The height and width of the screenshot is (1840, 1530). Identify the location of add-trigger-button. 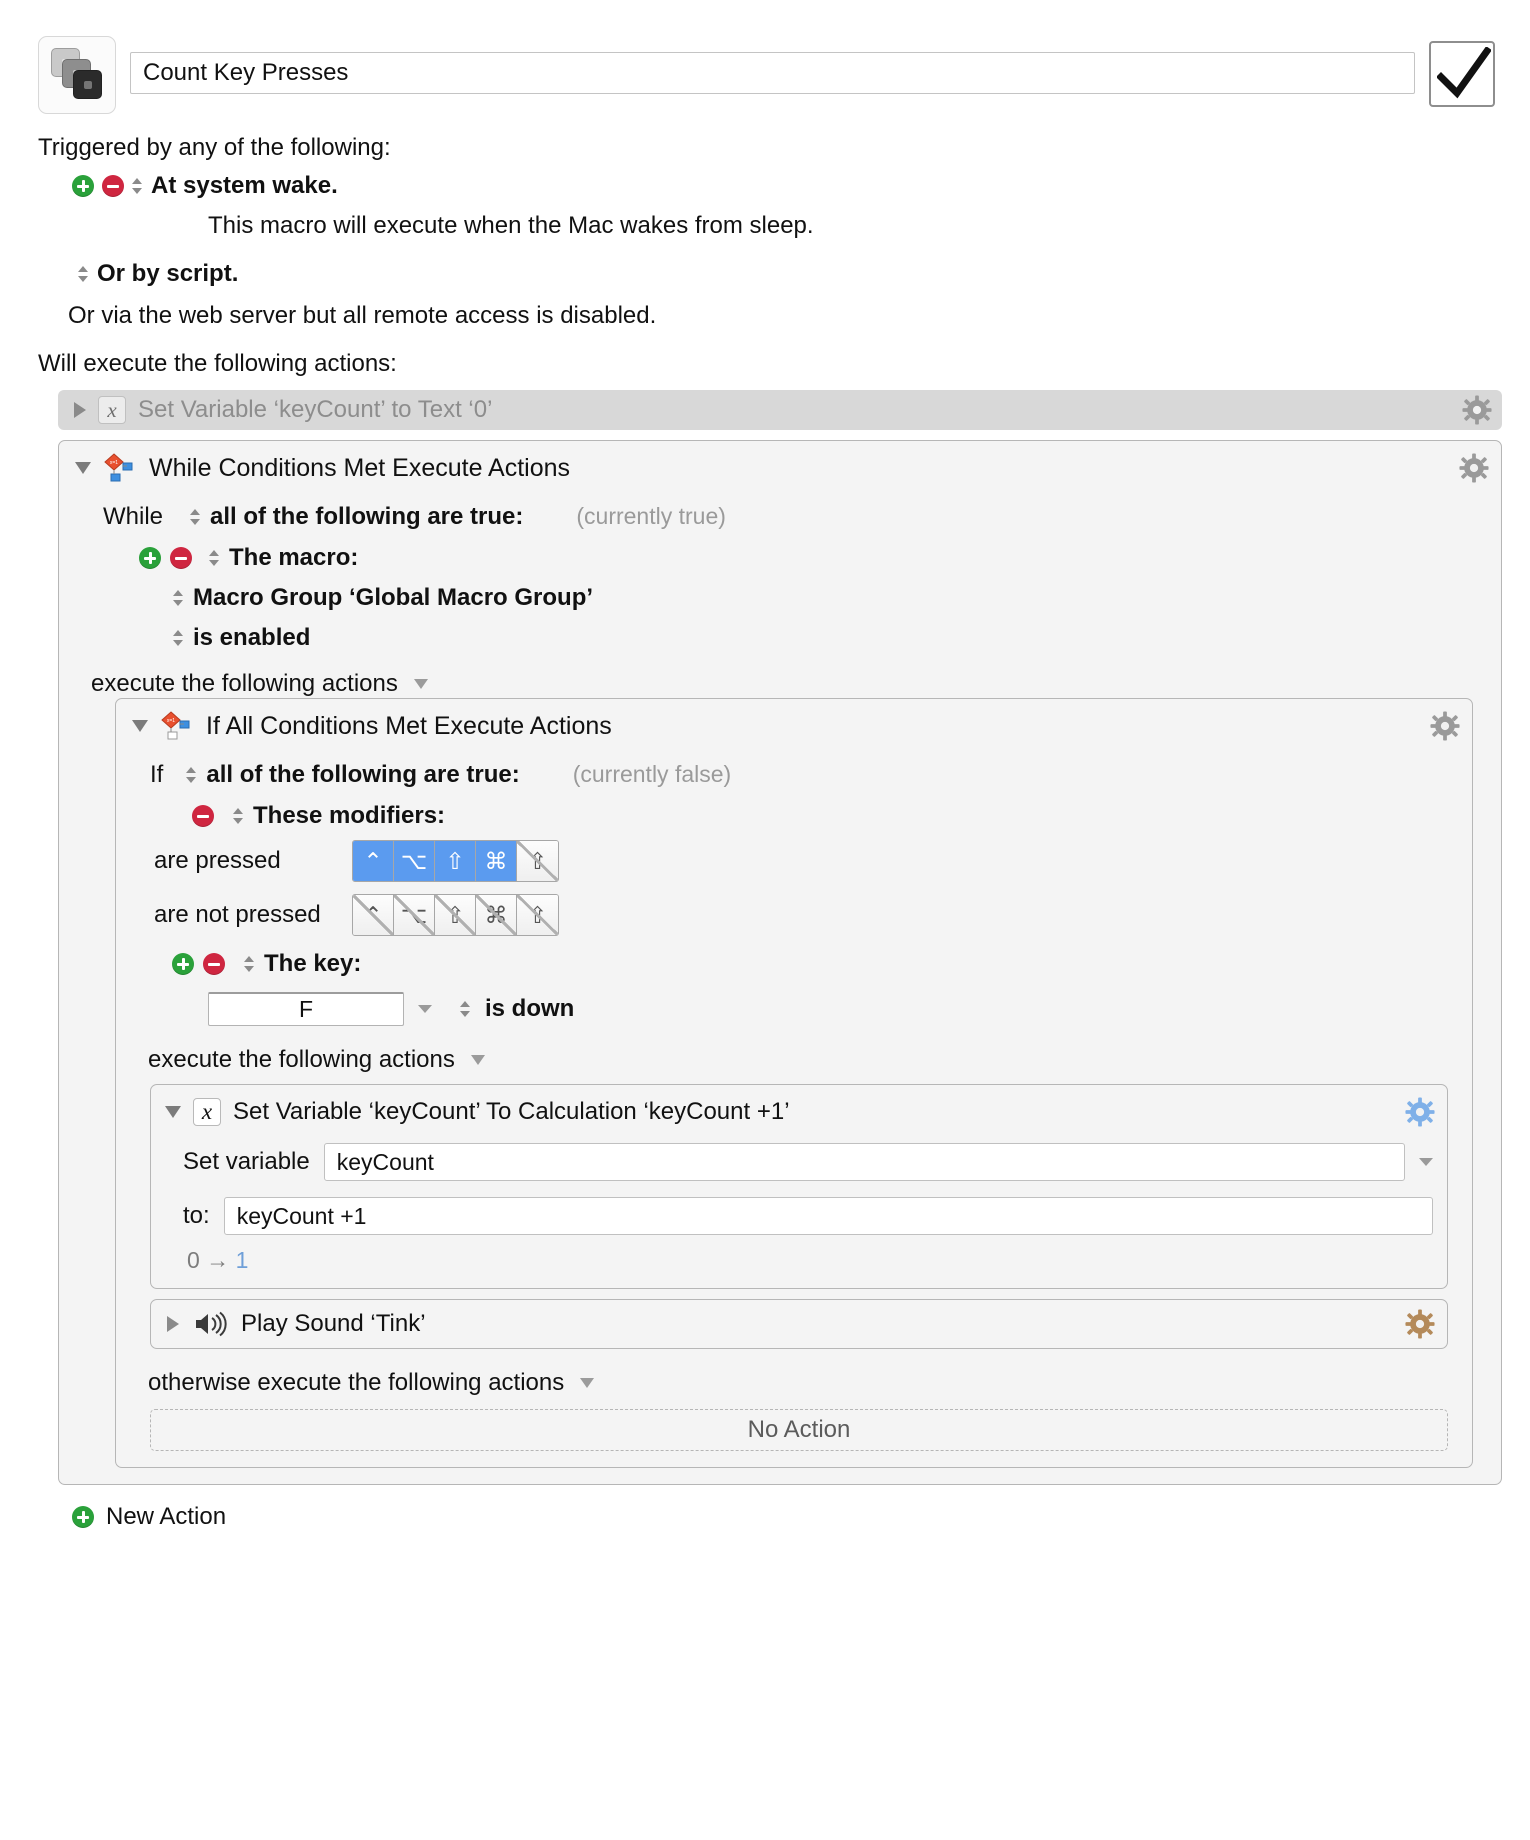
(83, 186).